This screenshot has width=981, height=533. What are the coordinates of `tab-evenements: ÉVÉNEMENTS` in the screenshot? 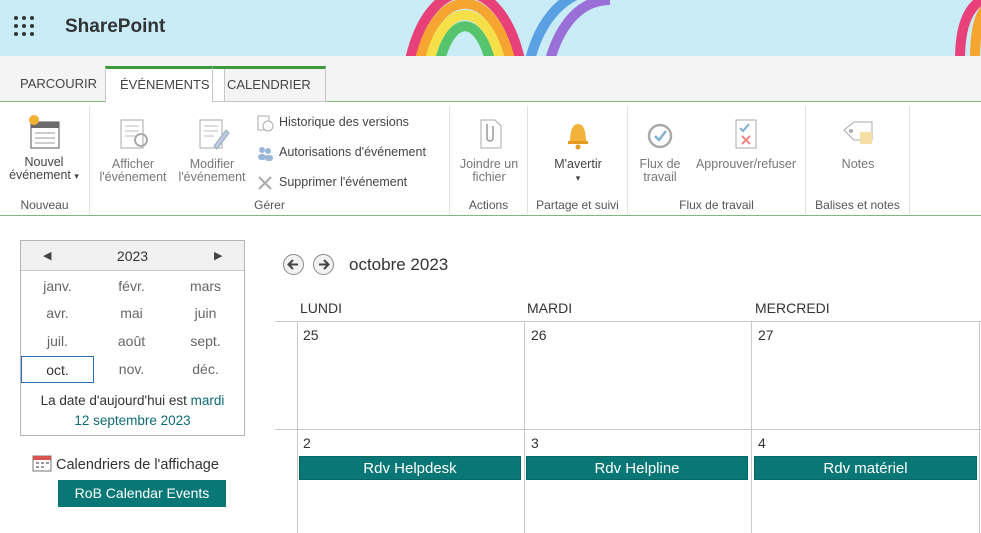 It's located at (165, 84).